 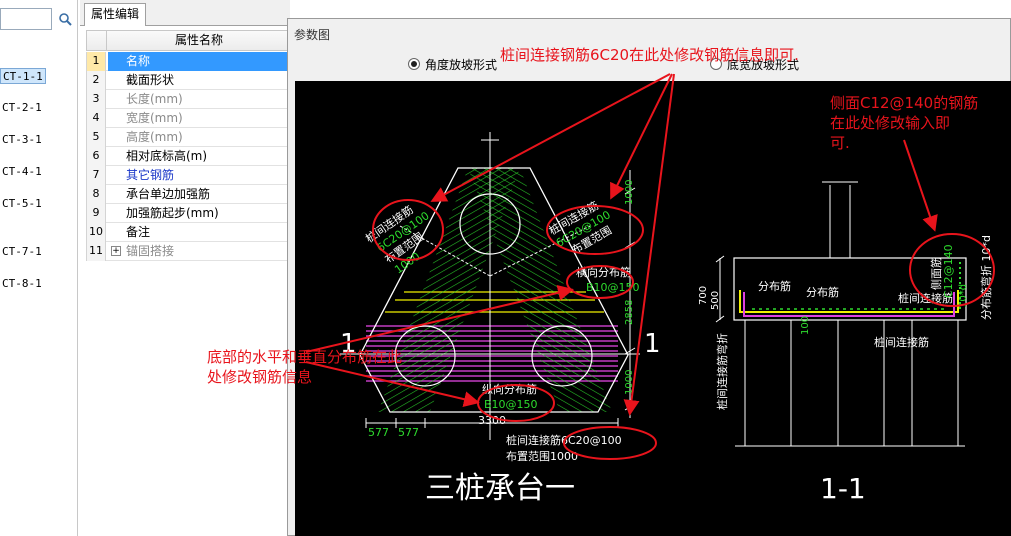 I want to click on annotation-right-1: 侧面C12@140的钢筋, so click(x=904, y=103).